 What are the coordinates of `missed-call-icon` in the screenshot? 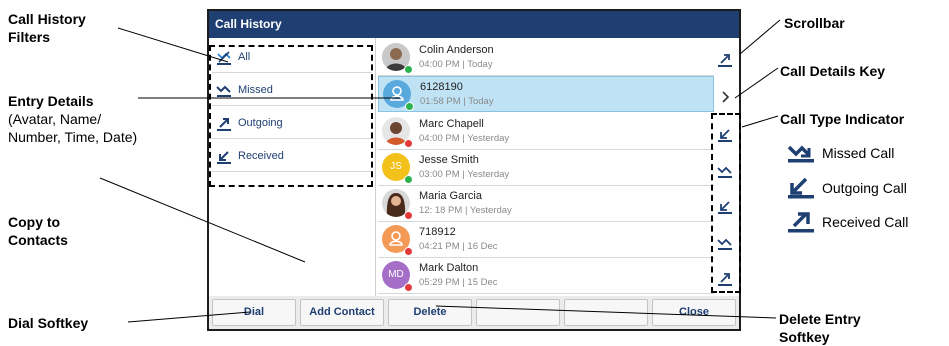 It's located at (800, 154).